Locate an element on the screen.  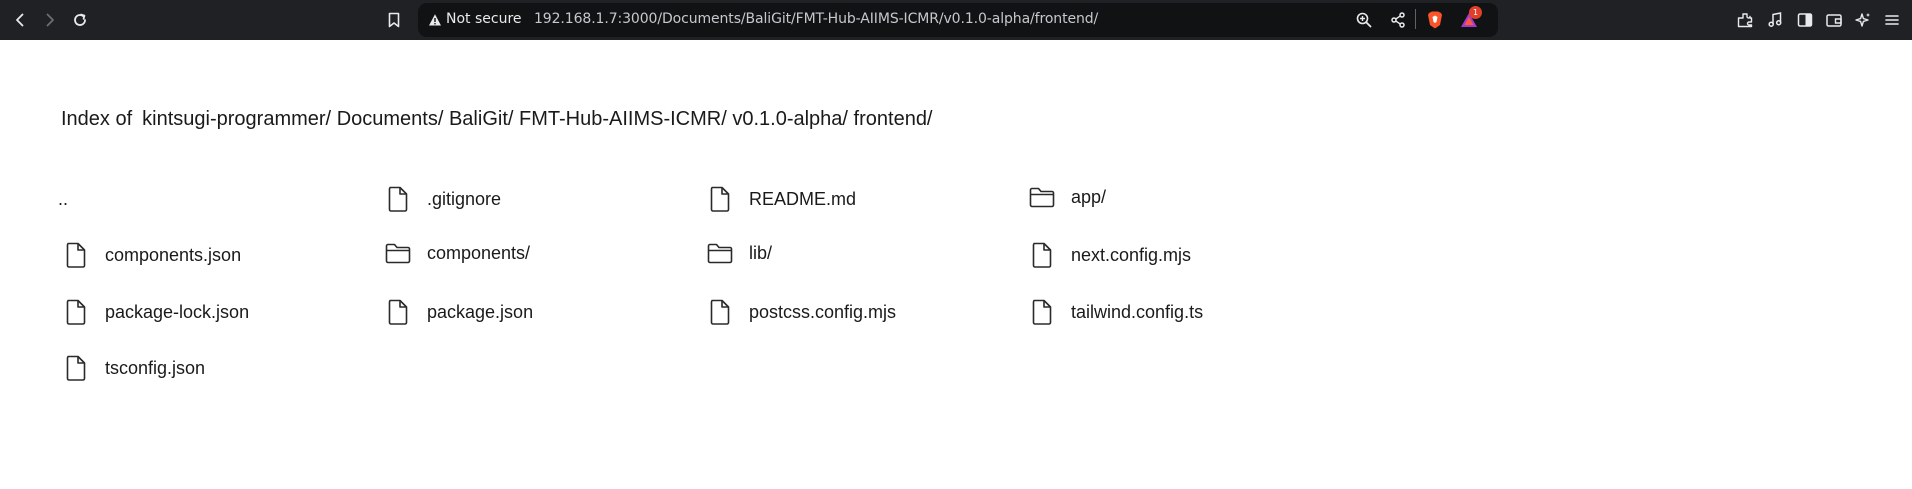
breadcrumb-link: FMT-Hub-AIIMS-ICMR/ is located at coordinates (623, 119).